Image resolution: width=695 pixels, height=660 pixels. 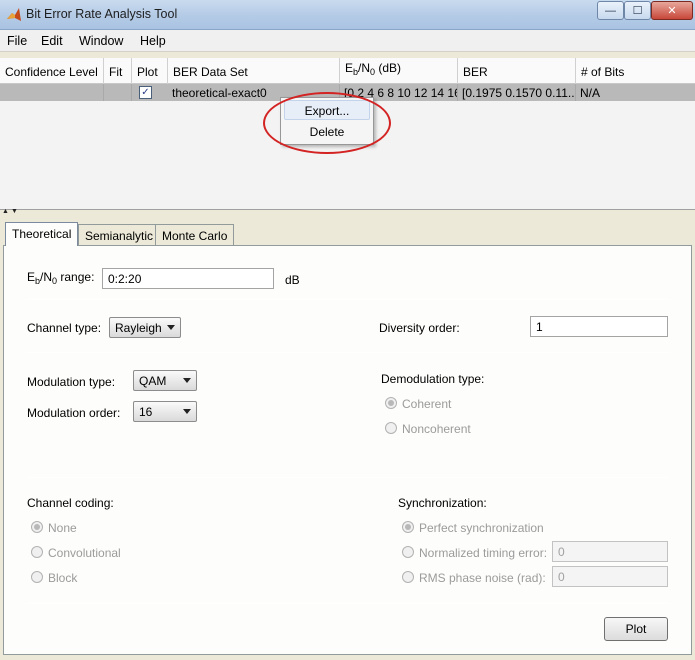 I want to click on modulation-order-value: 16, so click(x=146, y=412).